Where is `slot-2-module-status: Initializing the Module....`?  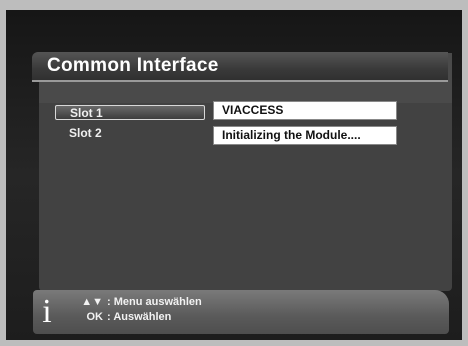 slot-2-module-status: Initializing the Module.... is located at coordinates (305, 135).